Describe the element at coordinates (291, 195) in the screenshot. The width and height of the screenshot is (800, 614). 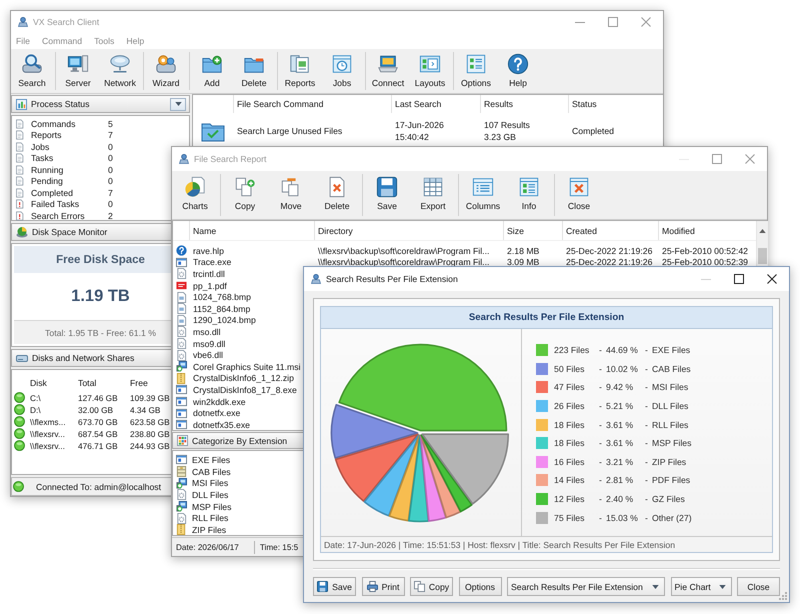
I see `toolbar-button: Move` at that location.